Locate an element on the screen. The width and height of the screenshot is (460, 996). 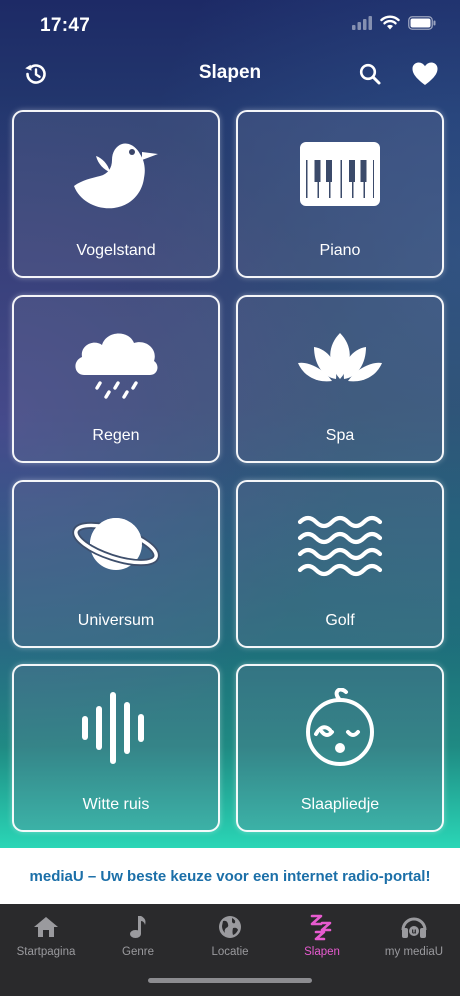
tile-regen: Regen is located at coordinates (116, 379).